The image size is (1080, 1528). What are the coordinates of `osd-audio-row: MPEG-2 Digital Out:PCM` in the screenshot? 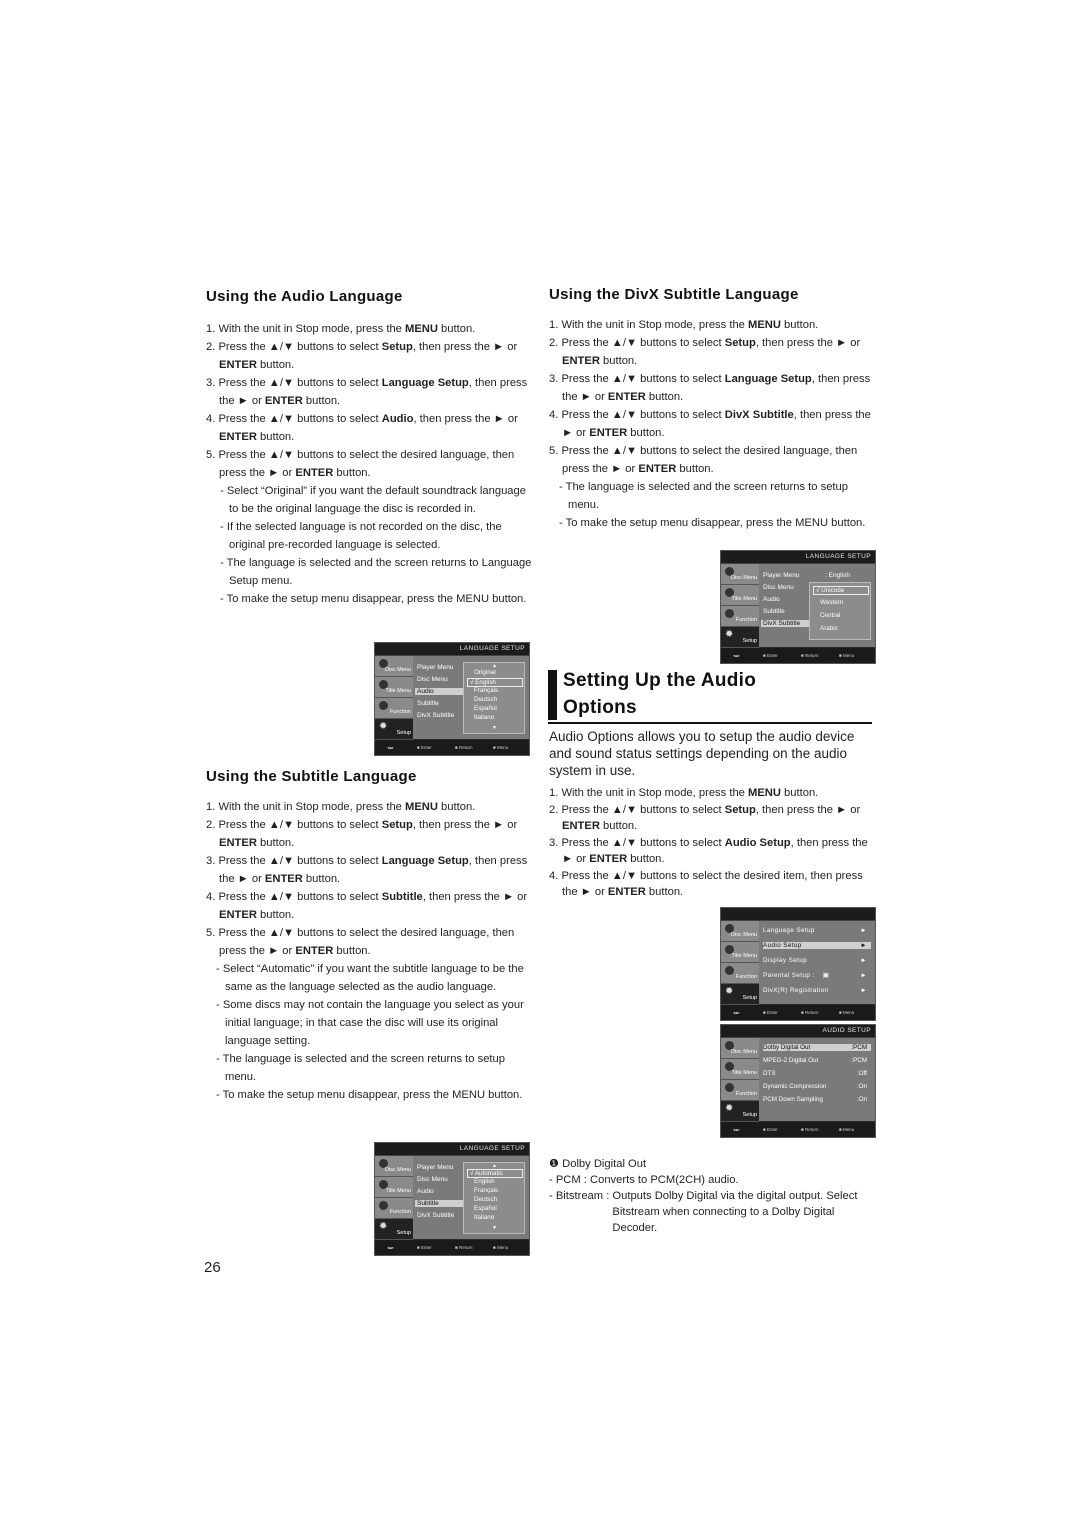 It's located at (817, 1060).